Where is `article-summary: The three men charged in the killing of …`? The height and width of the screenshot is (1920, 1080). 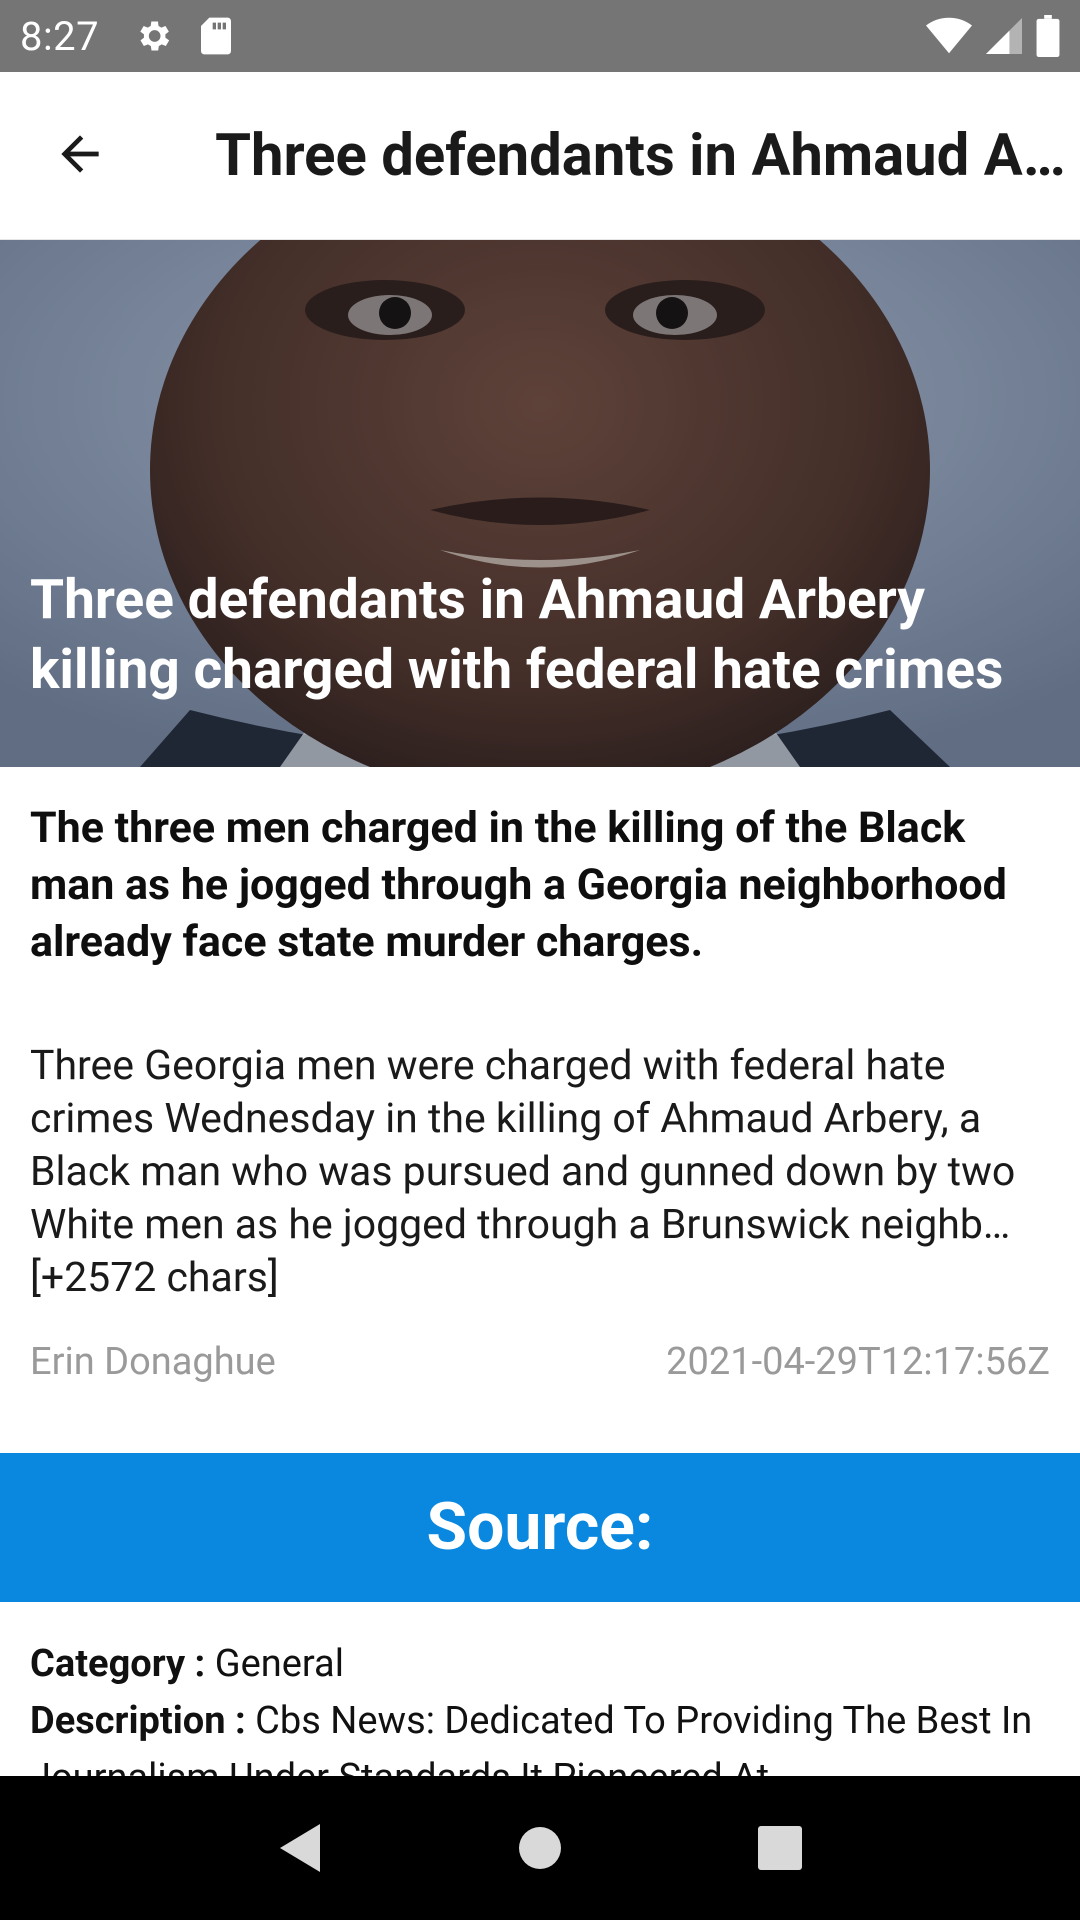 article-summary: The three men charged in the killing of … is located at coordinates (518, 885).